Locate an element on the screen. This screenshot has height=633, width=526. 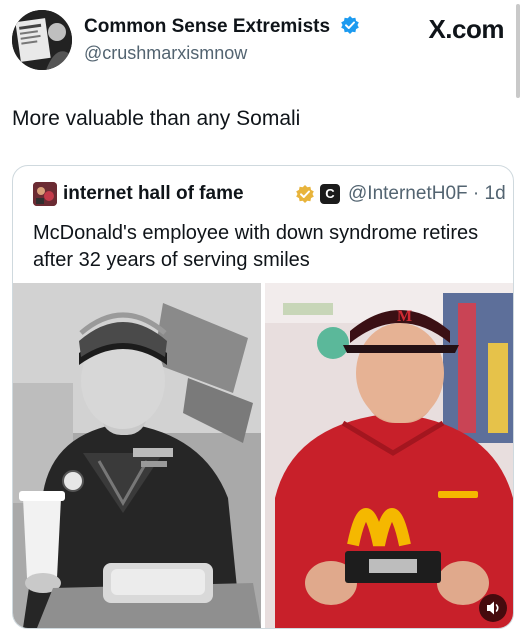
author-avatar is located at coordinates (42, 40).